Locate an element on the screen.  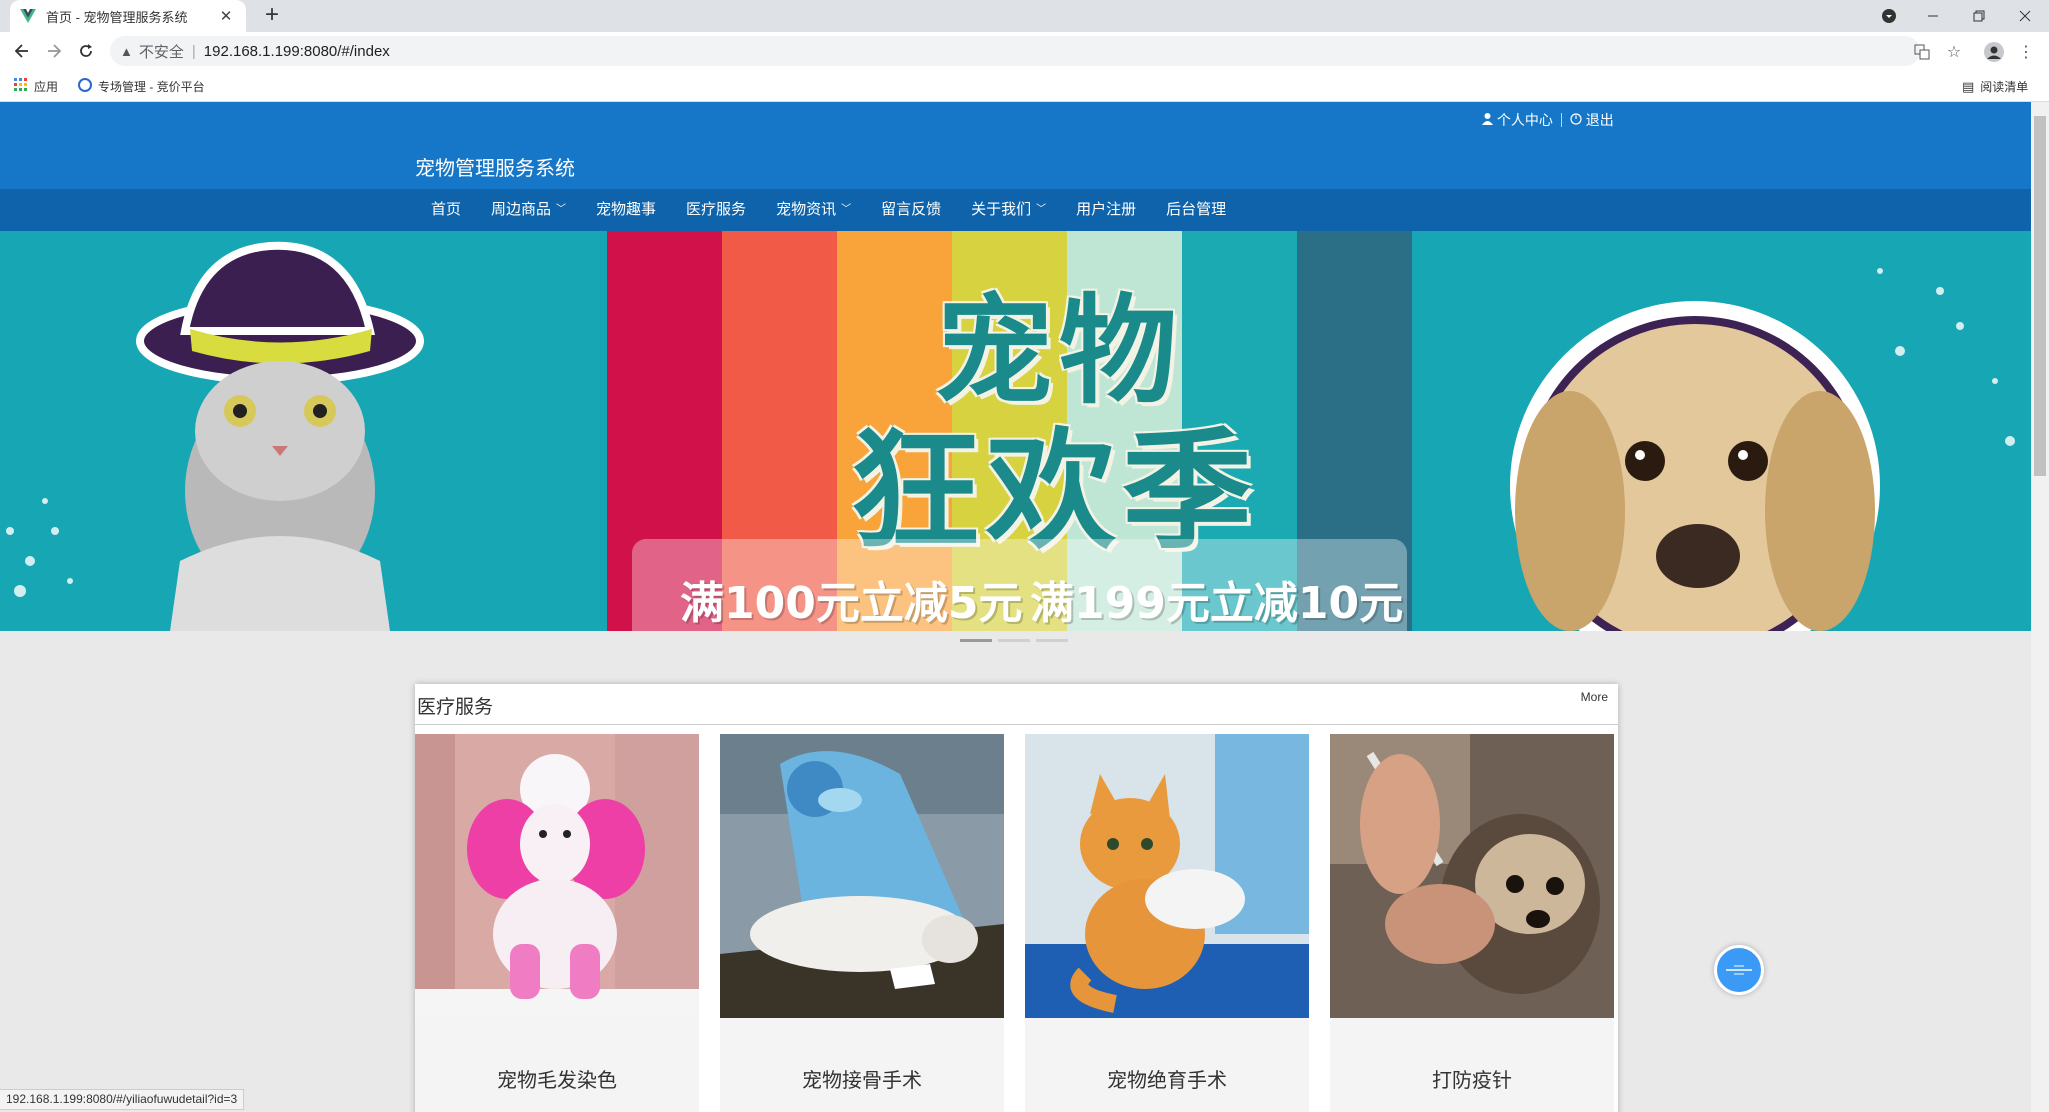
tab-search-icon is located at coordinates (1889, 16).